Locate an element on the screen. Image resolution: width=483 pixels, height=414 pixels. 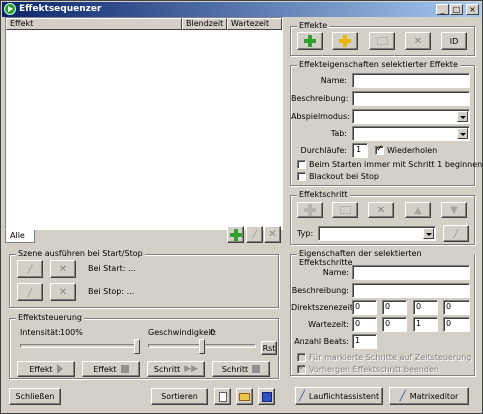
step-name-input is located at coordinates (411, 272).